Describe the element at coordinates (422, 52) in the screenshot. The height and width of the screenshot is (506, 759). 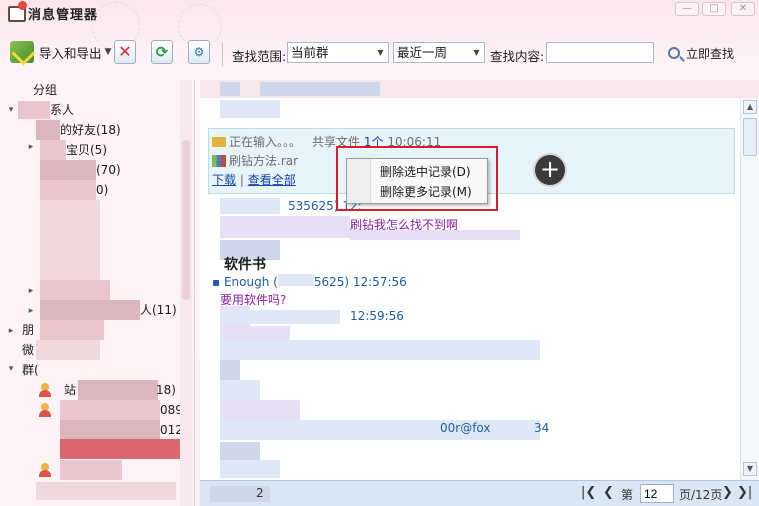
I see `time-range-value: 最近一周` at that location.